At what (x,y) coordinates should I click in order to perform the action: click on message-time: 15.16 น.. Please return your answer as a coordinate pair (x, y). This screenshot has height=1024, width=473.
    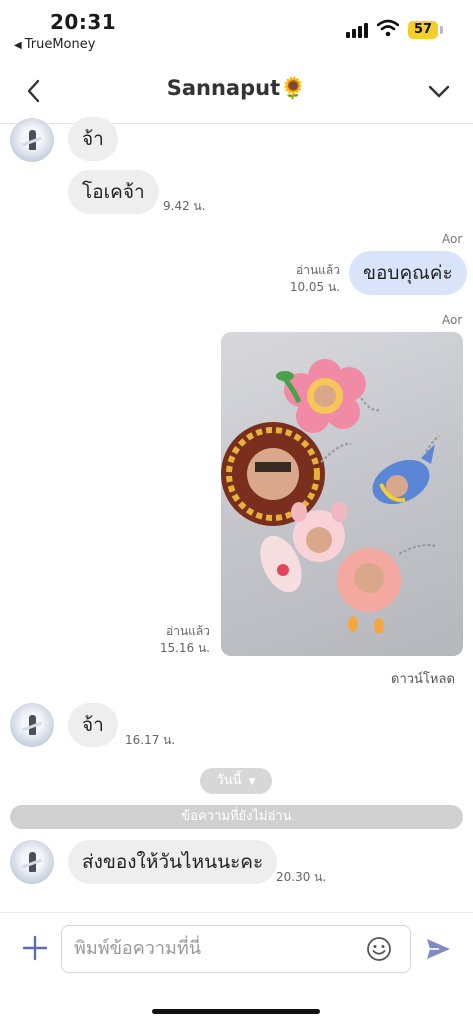
    Looking at the image, I should click on (184, 648).